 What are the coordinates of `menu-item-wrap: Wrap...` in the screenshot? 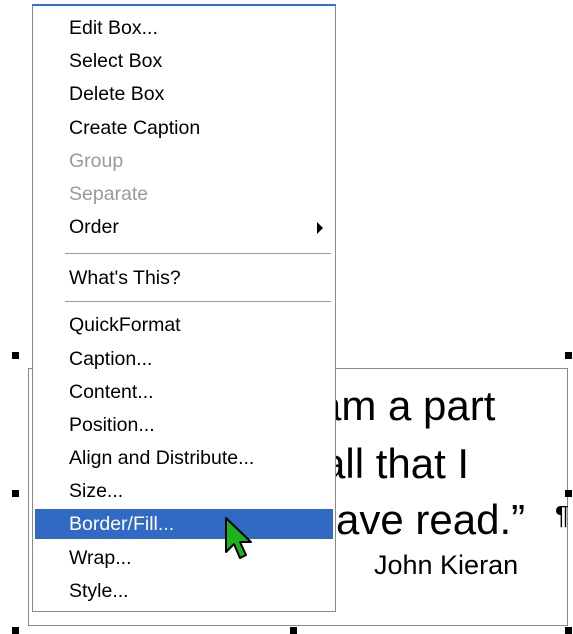 It's located at (184, 558).